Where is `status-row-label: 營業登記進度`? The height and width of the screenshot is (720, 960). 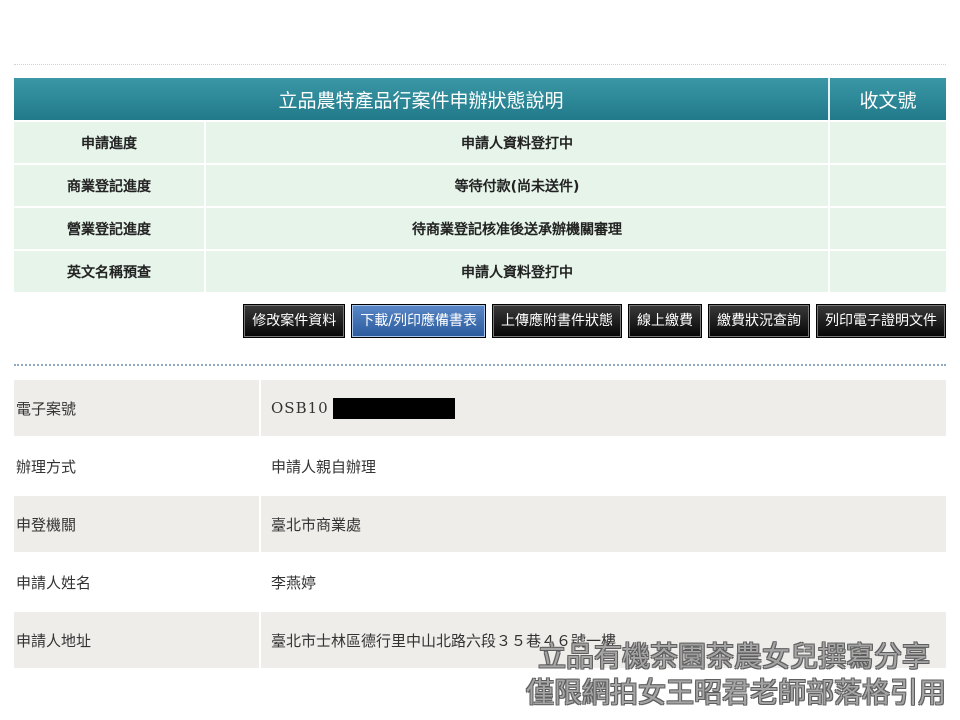
status-row-label: 營業登記進度 is located at coordinates (110, 227).